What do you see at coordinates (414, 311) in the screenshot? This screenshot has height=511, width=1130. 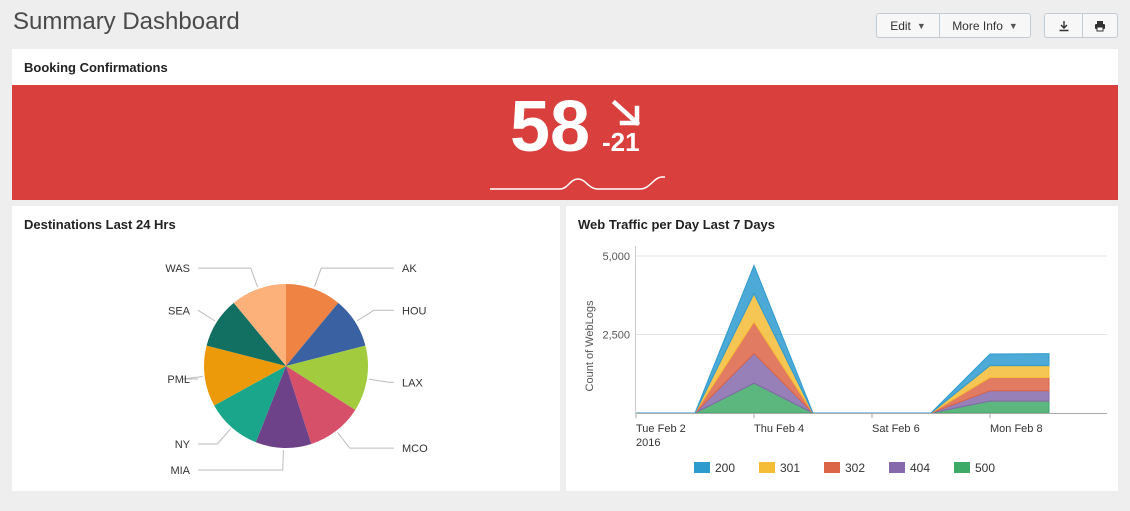 I see `pie-label-hou: HOU` at bounding box center [414, 311].